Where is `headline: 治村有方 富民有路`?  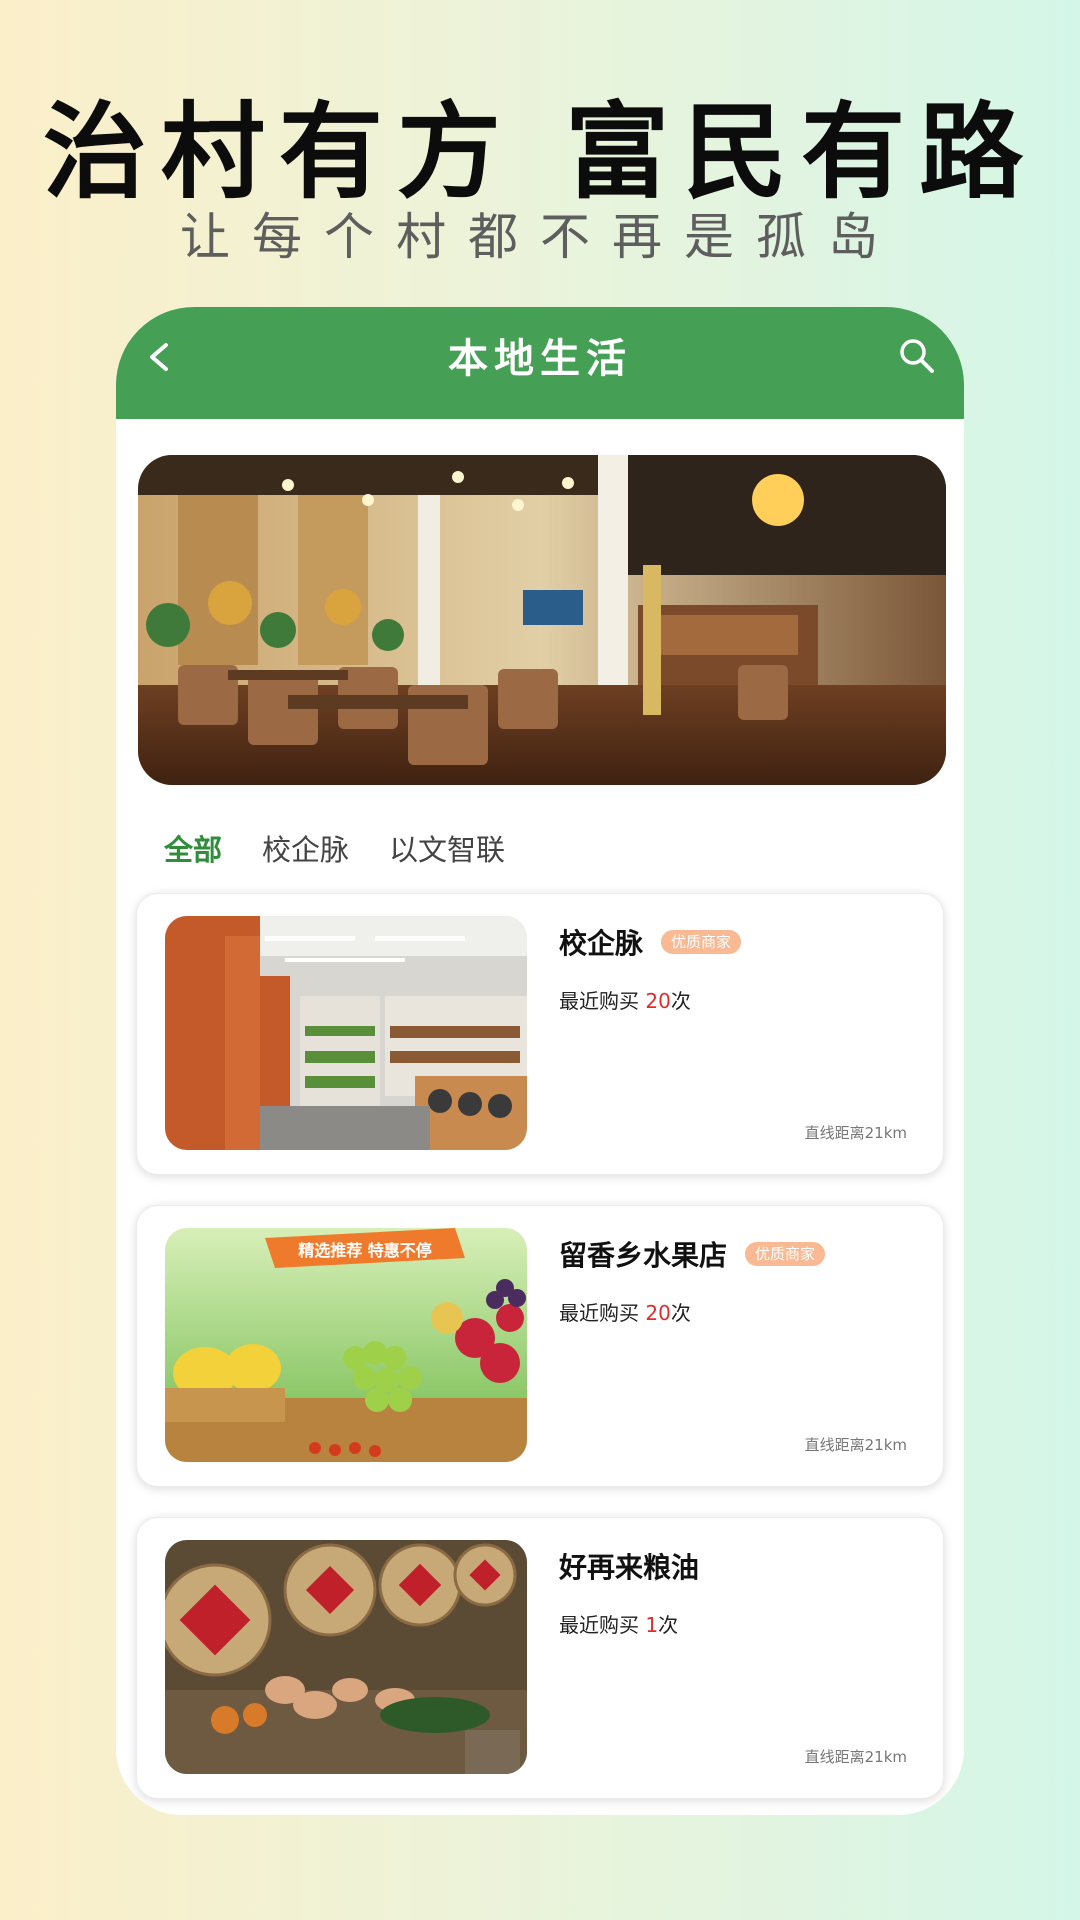 headline: 治村有方 富民有路 is located at coordinates (540, 152).